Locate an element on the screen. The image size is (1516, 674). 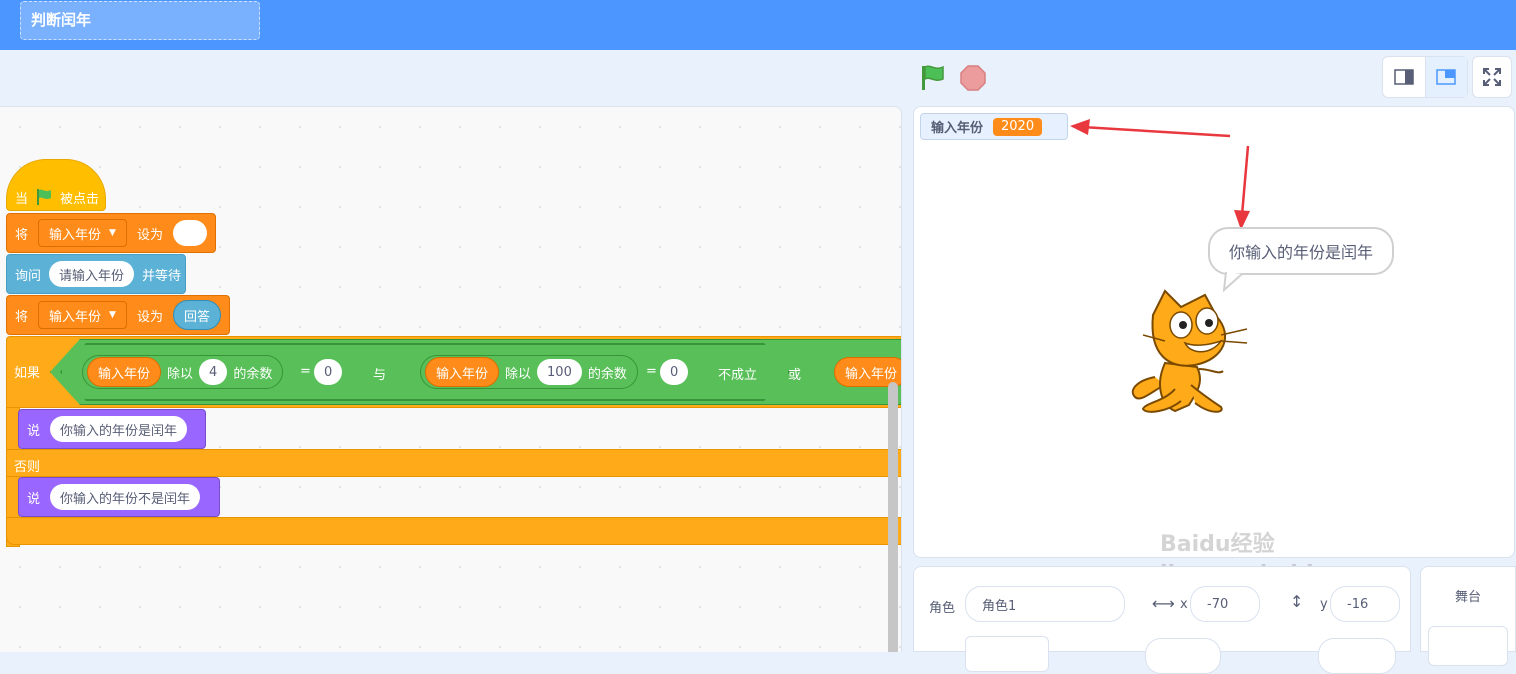
and-label: 与 is located at coordinates (380, 375).